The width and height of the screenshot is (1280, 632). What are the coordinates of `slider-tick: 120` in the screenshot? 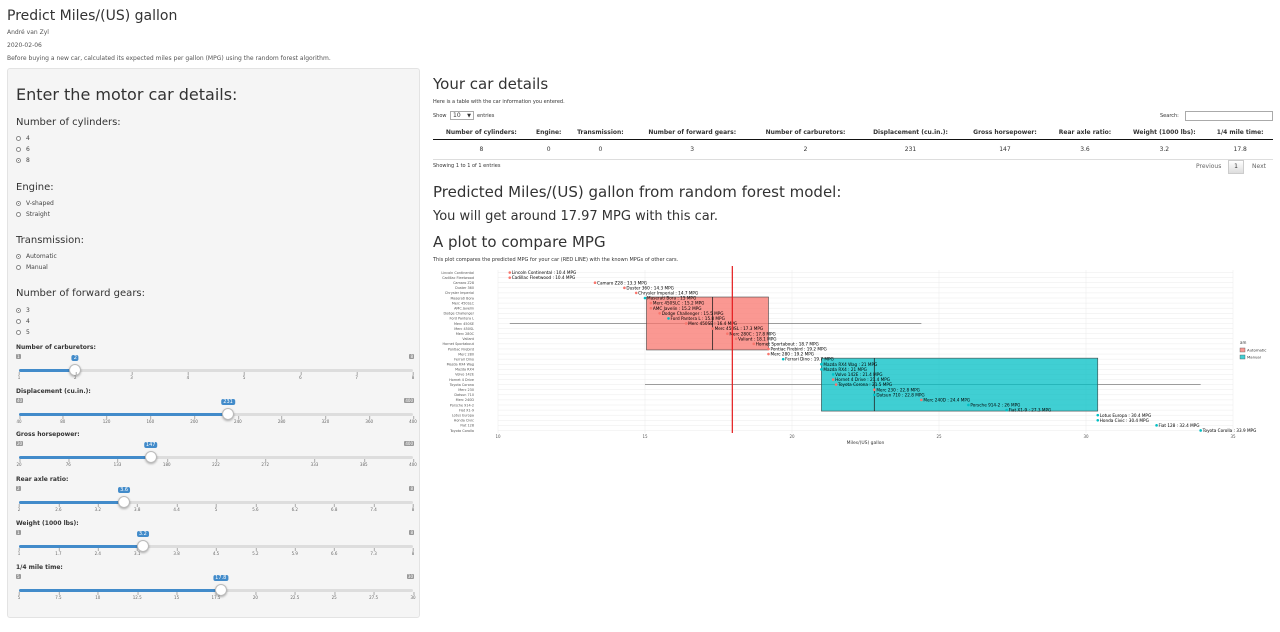 It's located at (106, 420).